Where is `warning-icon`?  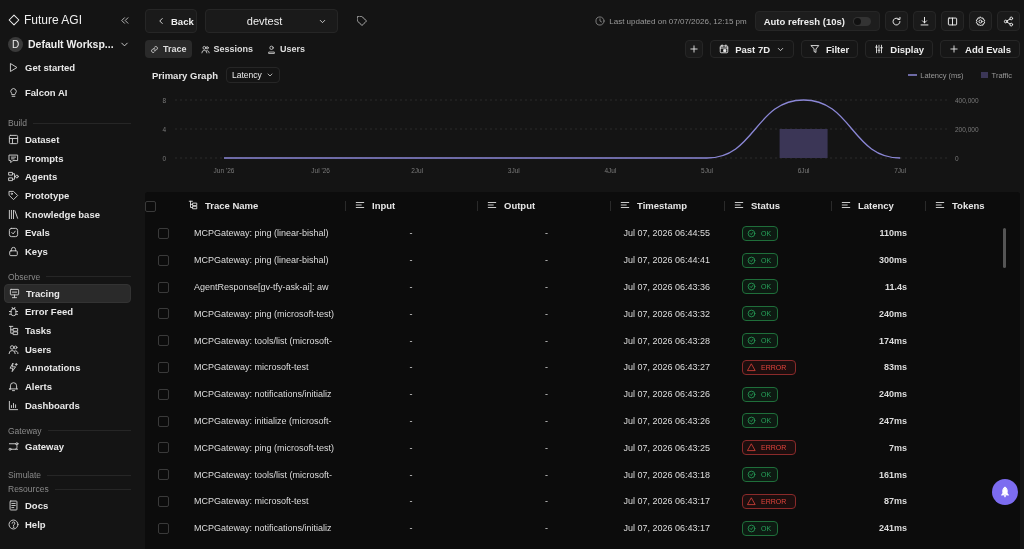 warning-icon is located at coordinates (751, 448).